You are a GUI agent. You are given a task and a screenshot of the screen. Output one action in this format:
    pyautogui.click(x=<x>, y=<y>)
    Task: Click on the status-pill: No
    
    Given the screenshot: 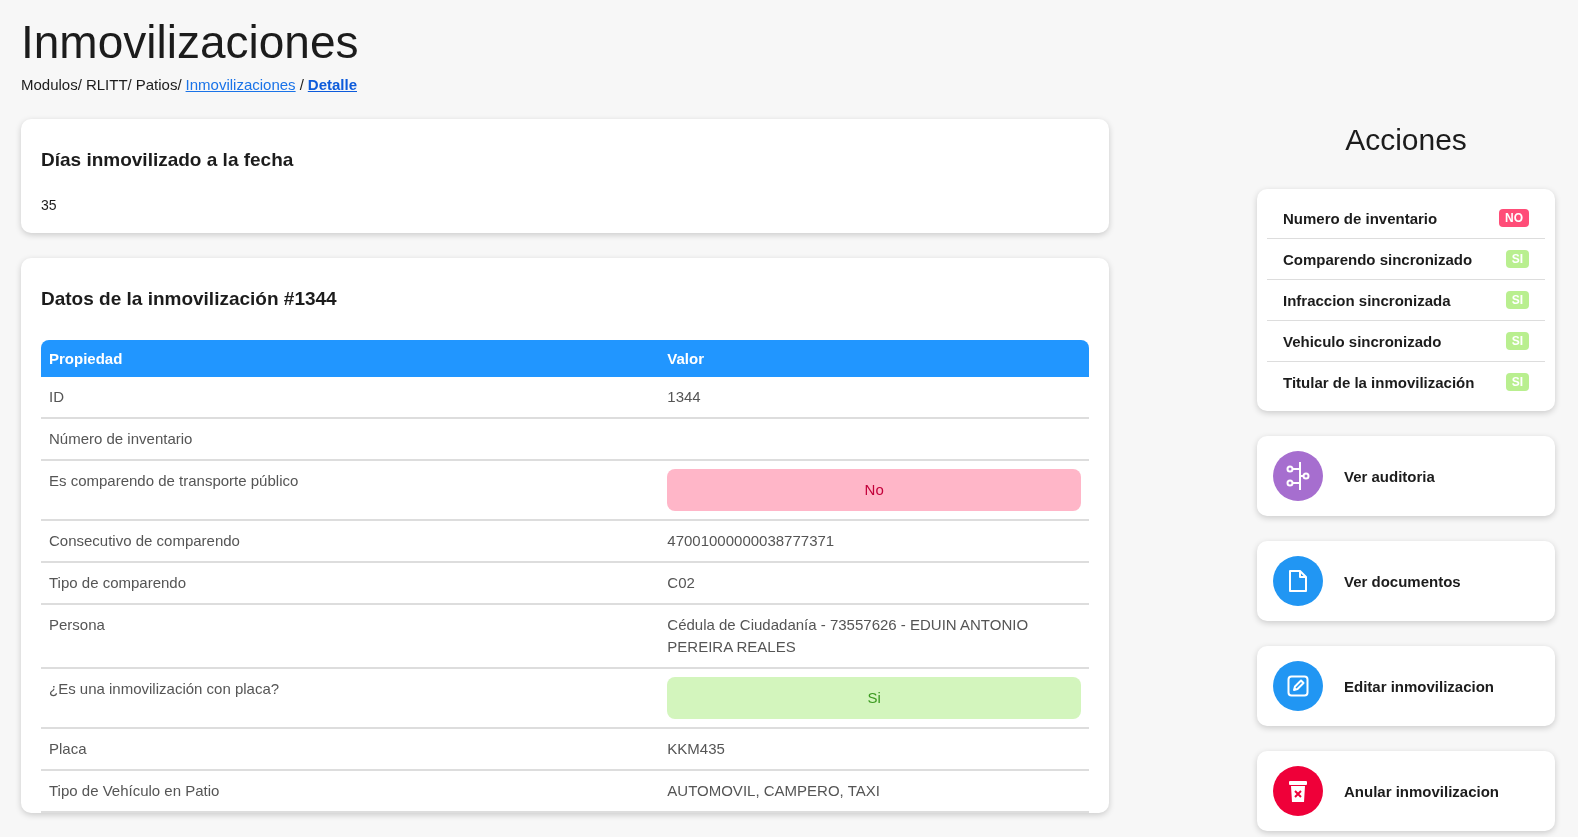 What is the action you would take?
    pyautogui.click(x=874, y=490)
    